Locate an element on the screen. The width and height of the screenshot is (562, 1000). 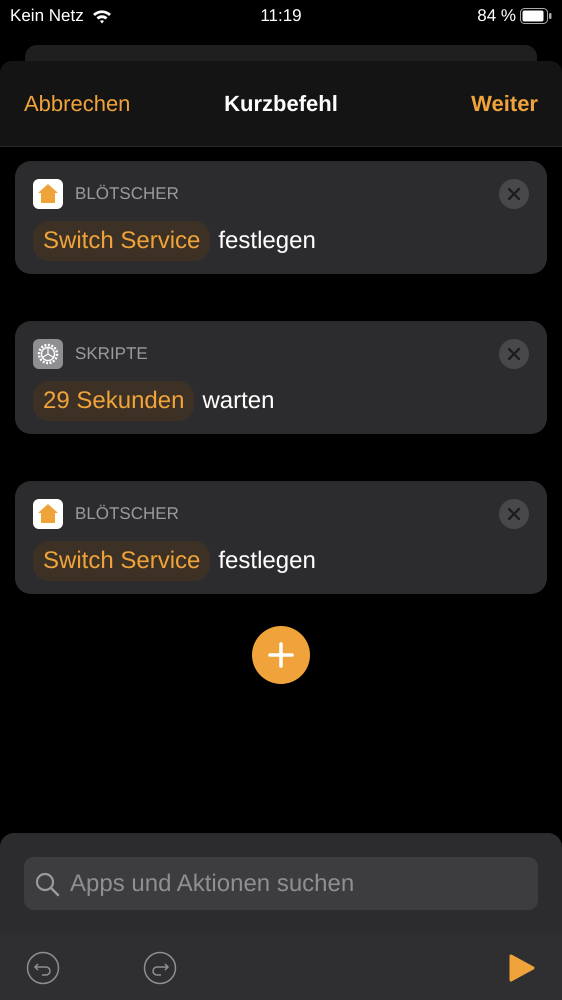
carrier-text: Kein Netz is located at coordinates (47, 16).